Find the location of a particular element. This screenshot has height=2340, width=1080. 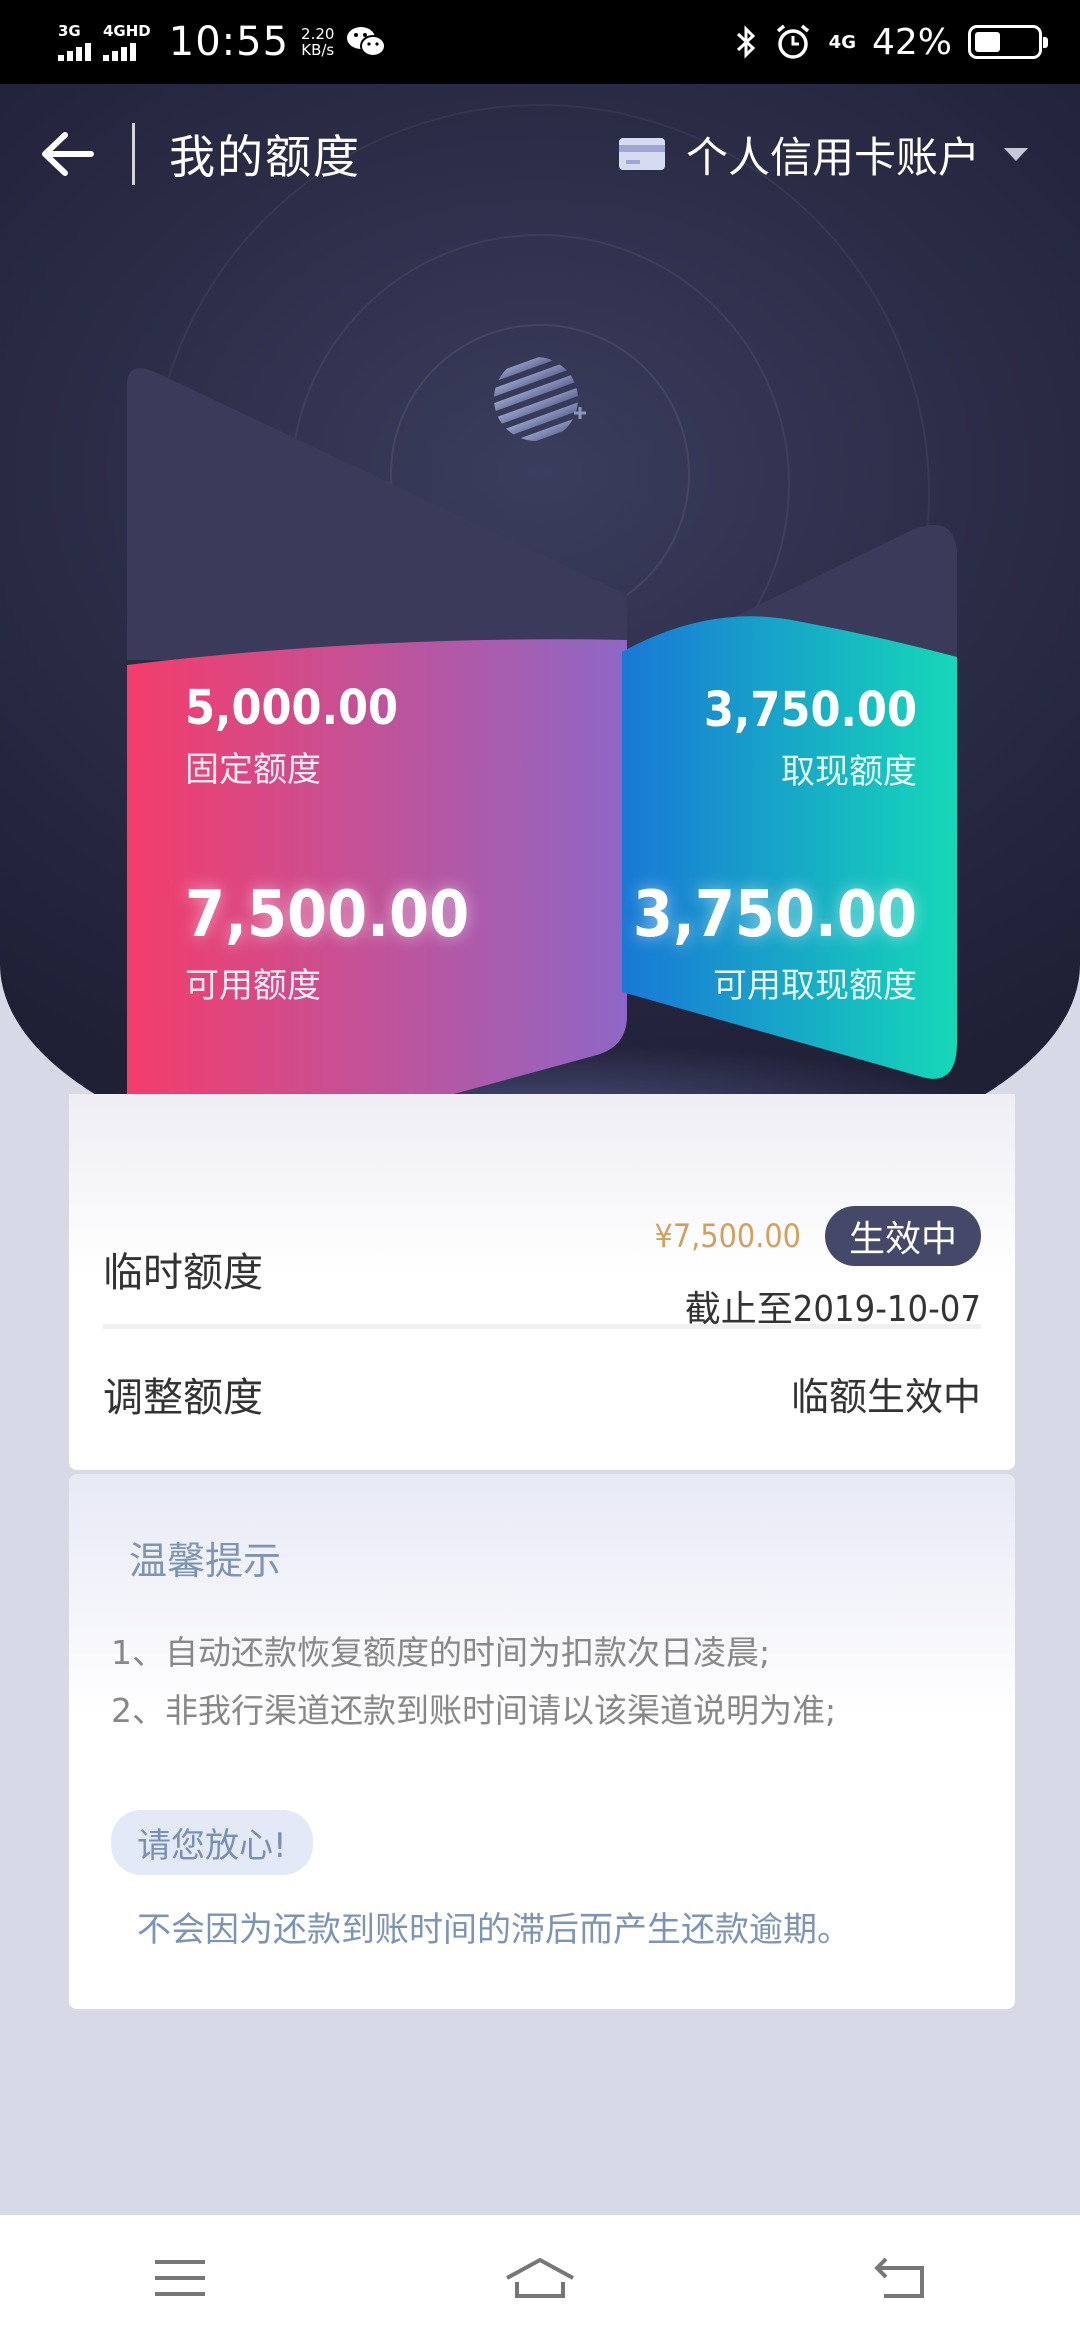

signal-3g-icon: 3G is located at coordinates (74, 42).